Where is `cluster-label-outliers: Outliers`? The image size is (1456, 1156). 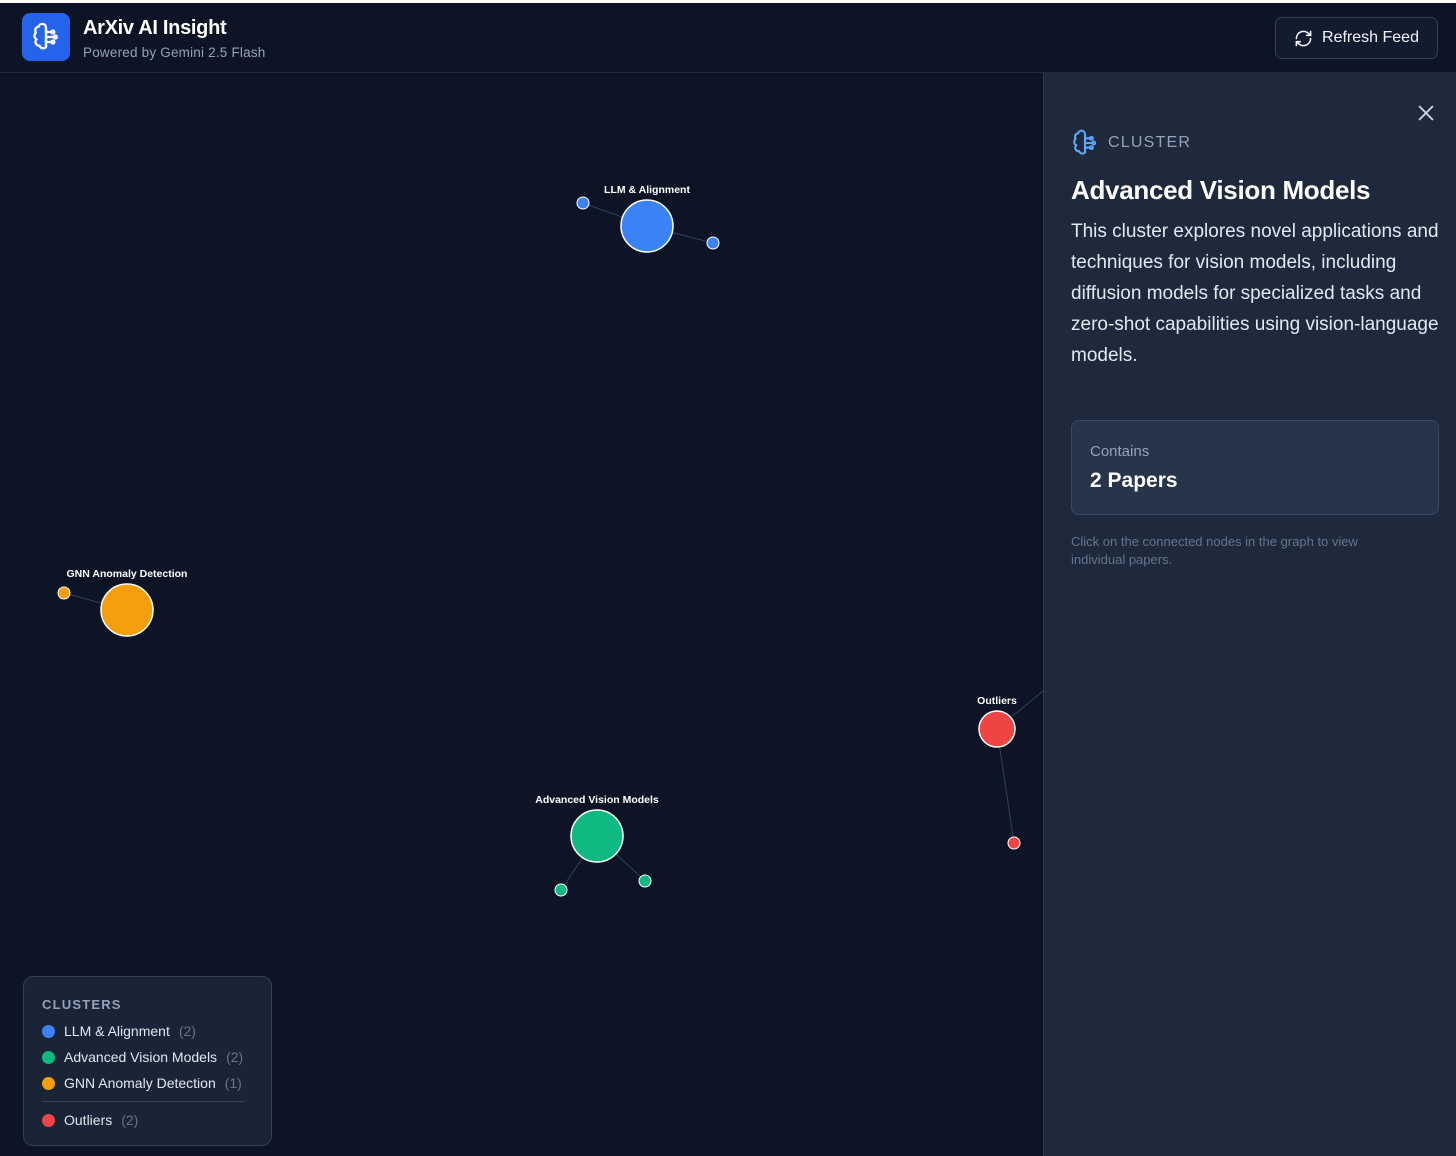
cluster-label-outliers: Outliers is located at coordinates (997, 701).